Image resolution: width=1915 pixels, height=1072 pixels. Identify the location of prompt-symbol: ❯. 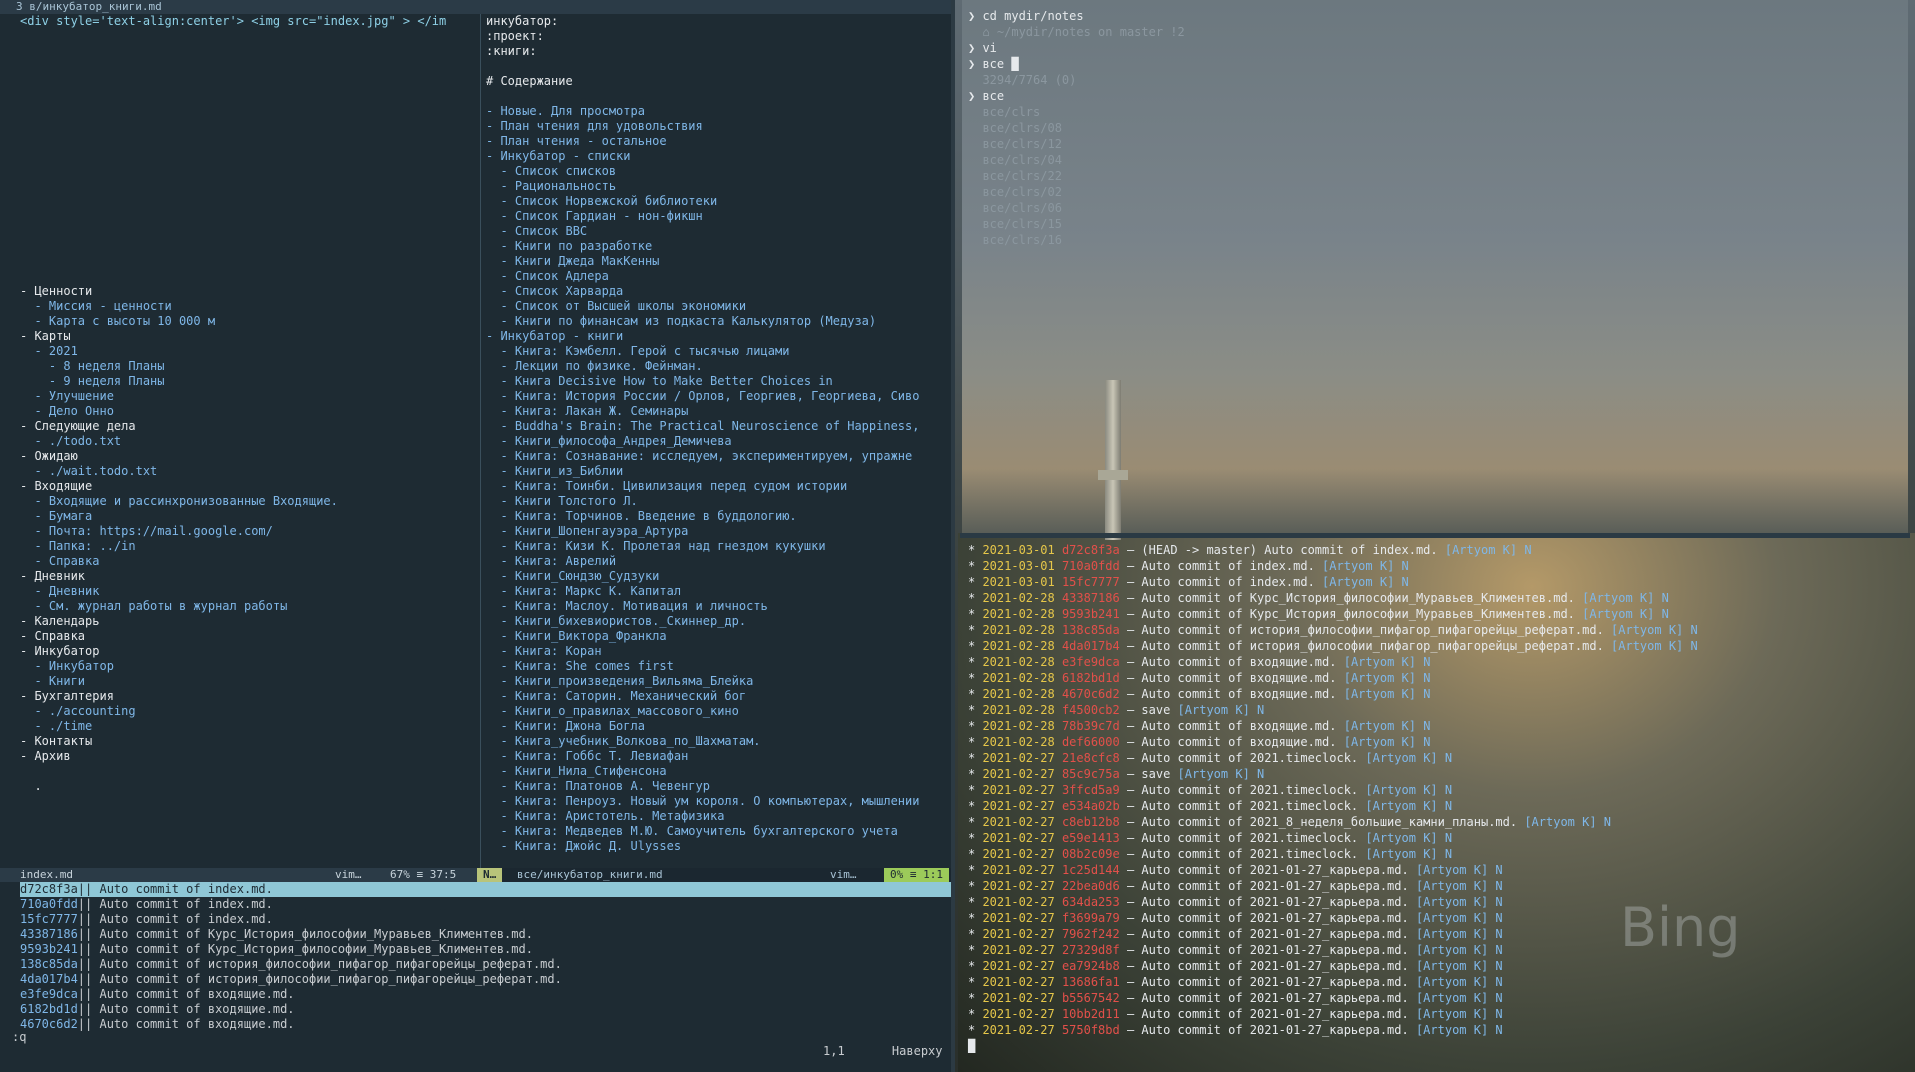
(975, 64).